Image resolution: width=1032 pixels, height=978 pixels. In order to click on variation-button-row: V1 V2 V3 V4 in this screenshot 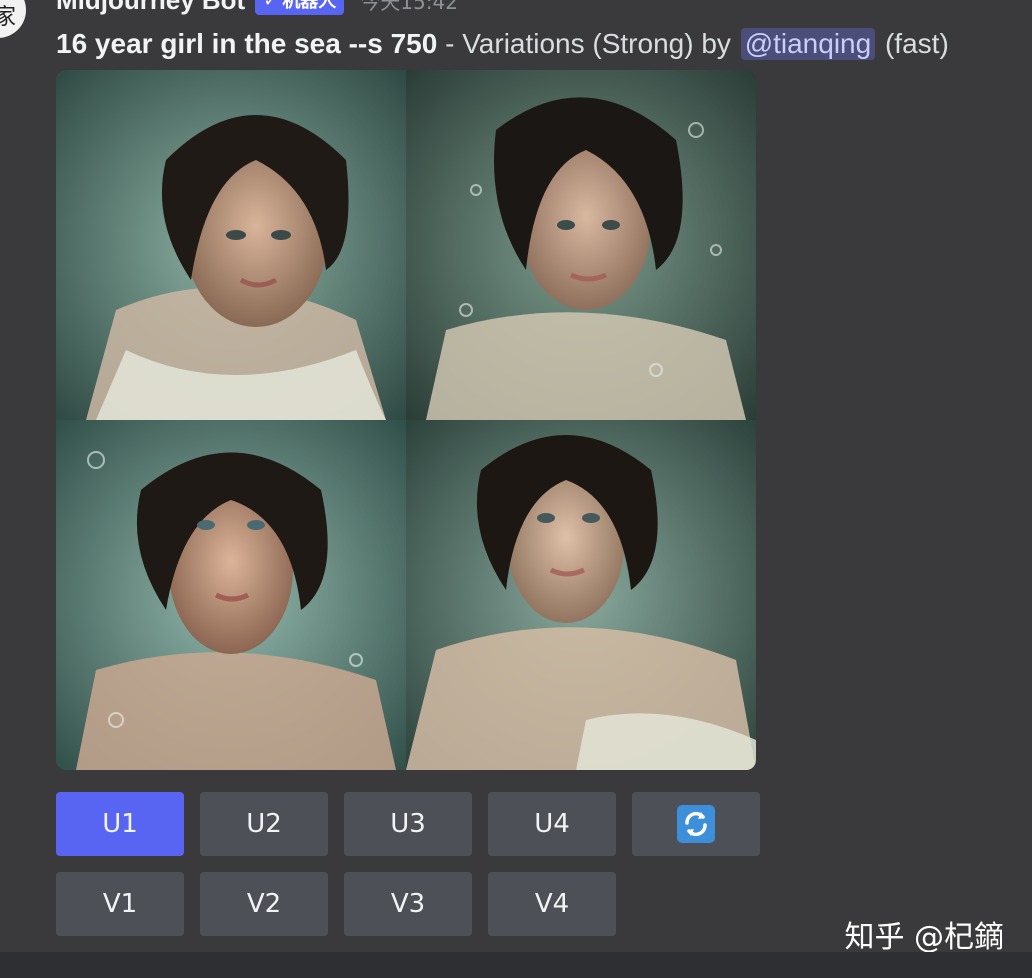, I will do `click(336, 904)`.